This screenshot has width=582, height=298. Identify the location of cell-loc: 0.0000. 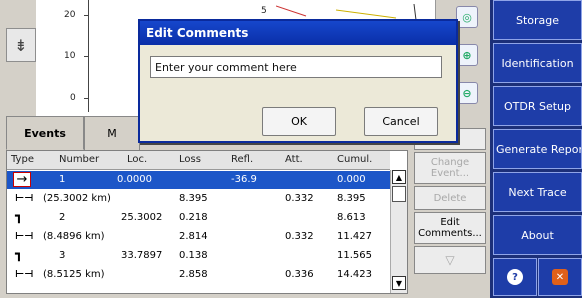
(134, 179).